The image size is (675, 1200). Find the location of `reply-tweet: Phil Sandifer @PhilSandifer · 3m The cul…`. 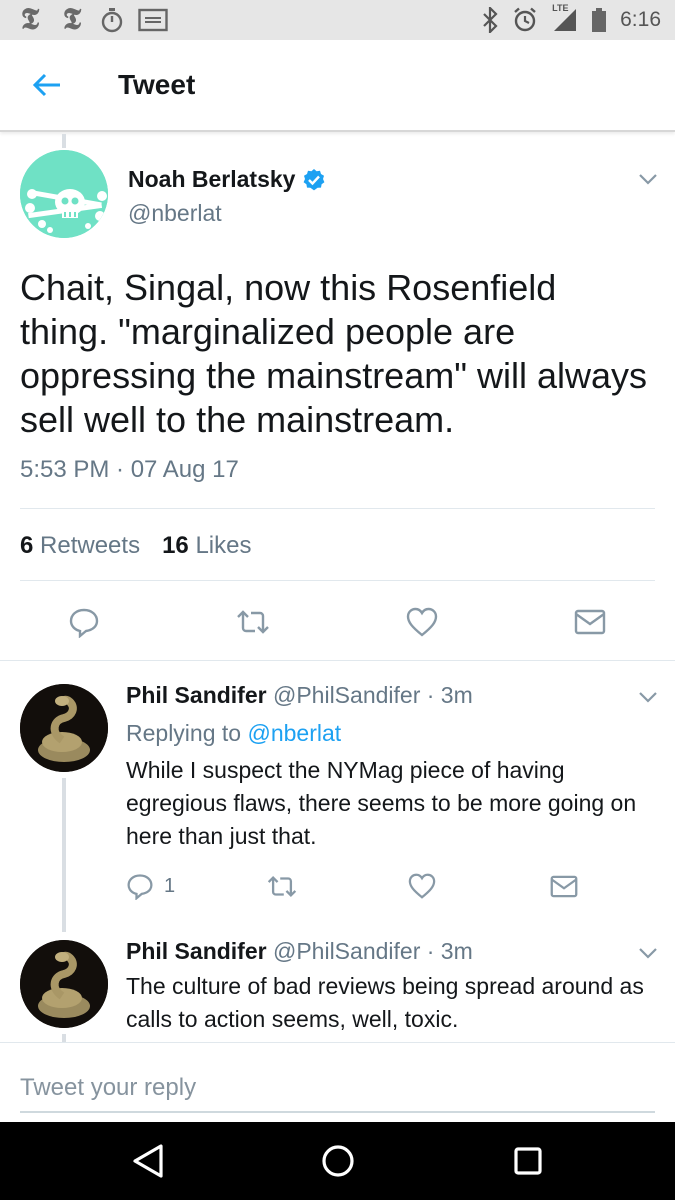

reply-tweet: Phil Sandifer @PhilSandifer · 3m The cul… is located at coordinates (337, 987).